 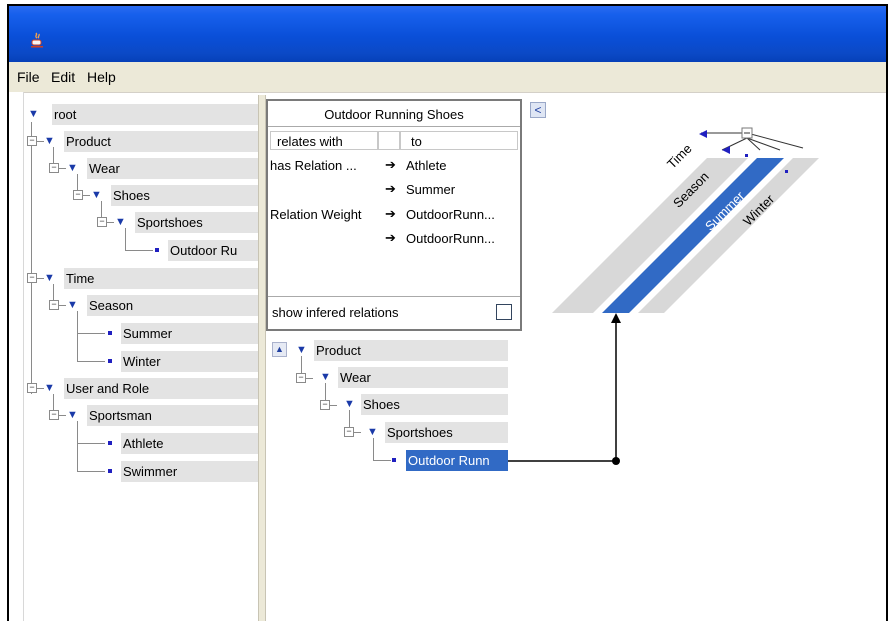 What do you see at coordinates (262, 358) in the screenshot?
I see `split-pane-divider` at bounding box center [262, 358].